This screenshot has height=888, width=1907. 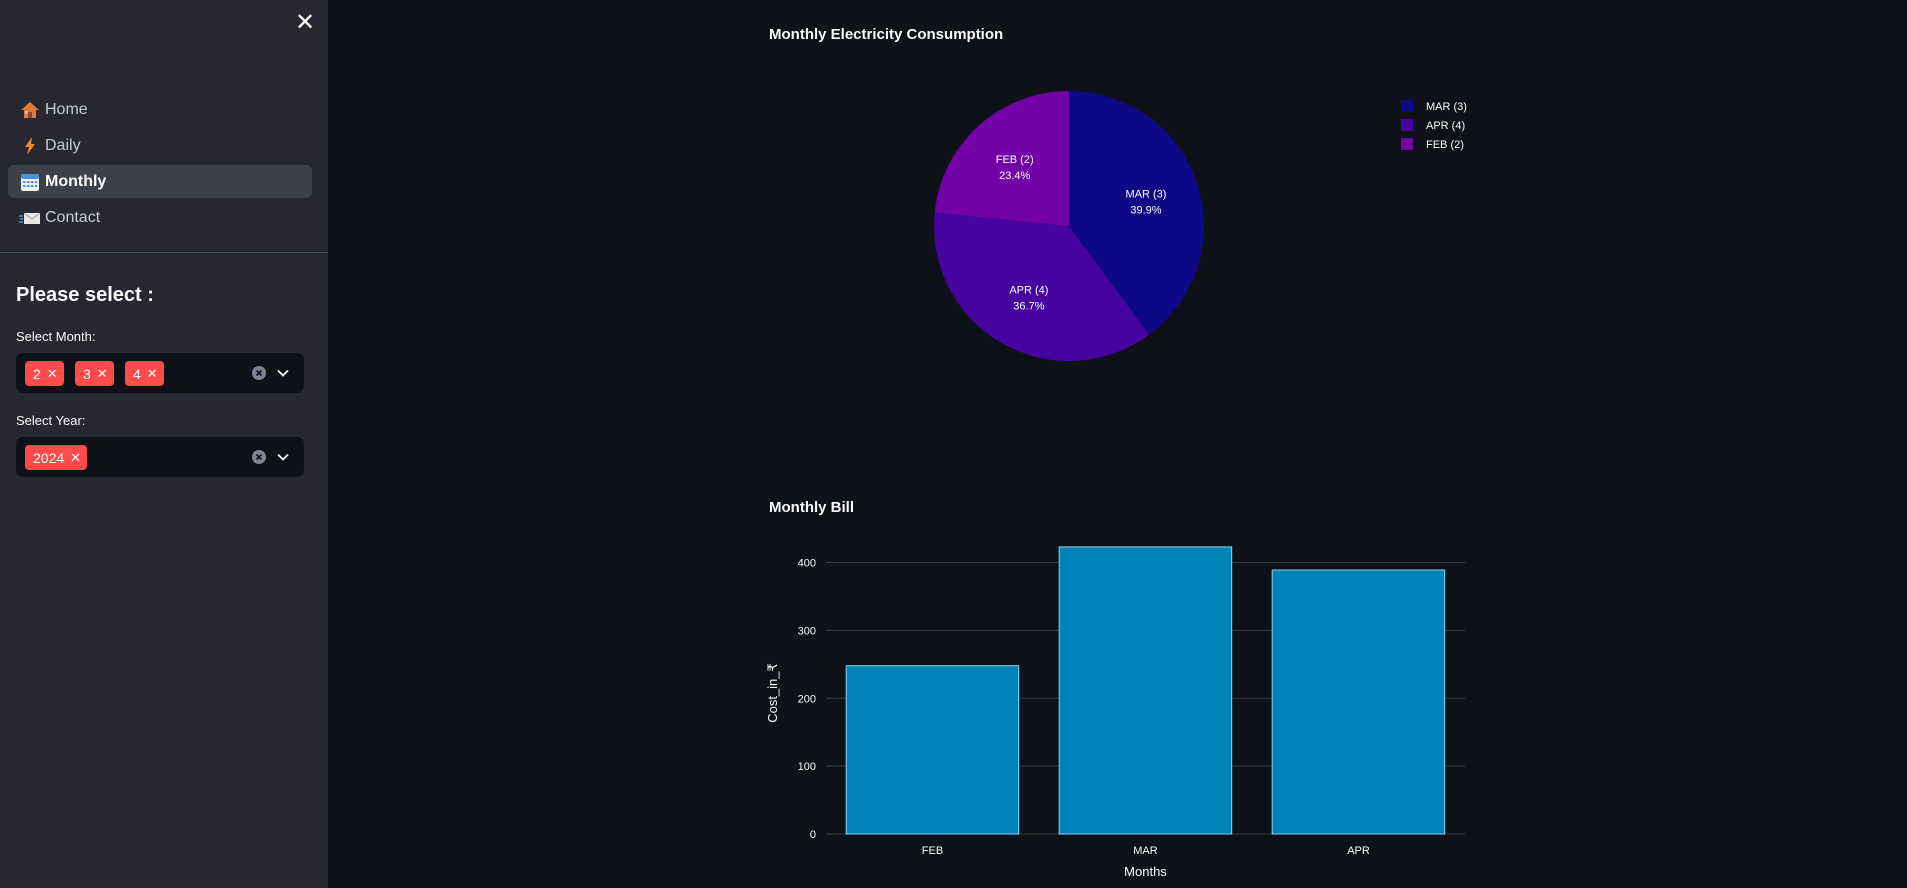 I want to click on month-tag: 3 ✕, so click(x=94, y=373).